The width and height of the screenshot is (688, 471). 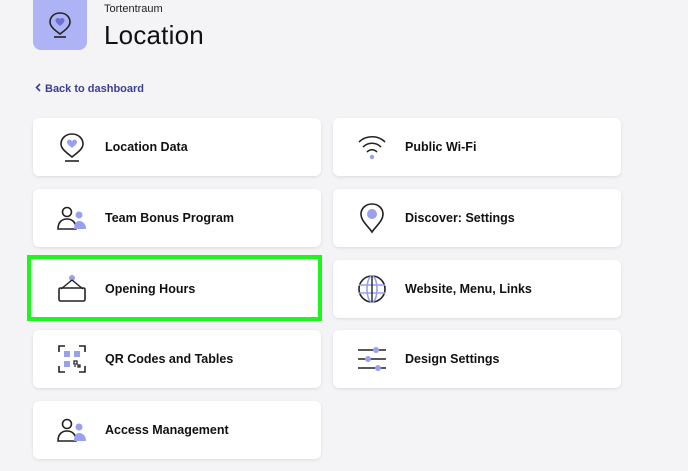 What do you see at coordinates (95, 89) in the screenshot?
I see `back-link-label: Back to dashboard` at bounding box center [95, 89].